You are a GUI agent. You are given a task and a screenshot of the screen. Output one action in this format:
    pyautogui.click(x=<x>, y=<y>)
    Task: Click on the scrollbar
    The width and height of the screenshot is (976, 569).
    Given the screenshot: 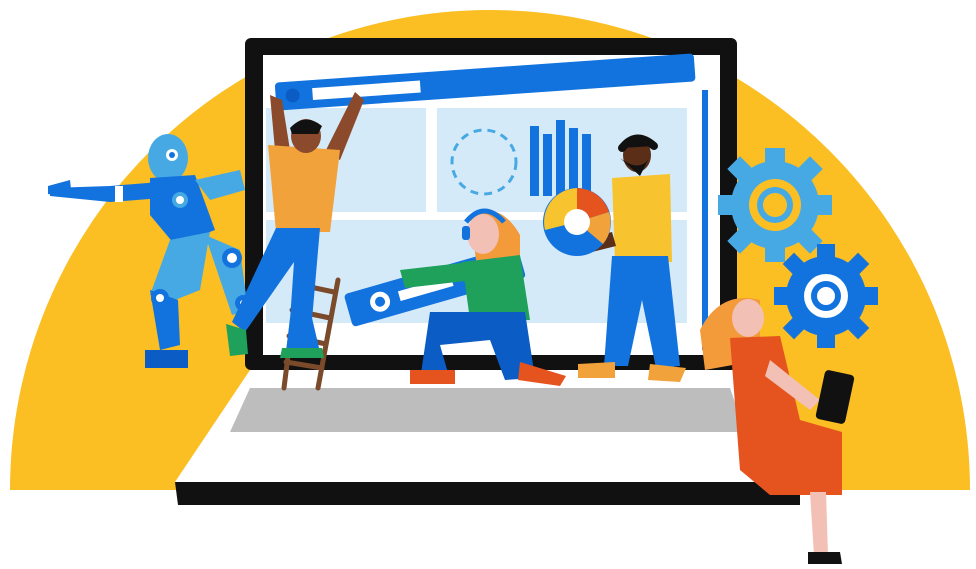 What is the action you would take?
    pyautogui.click(x=705, y=220)
    